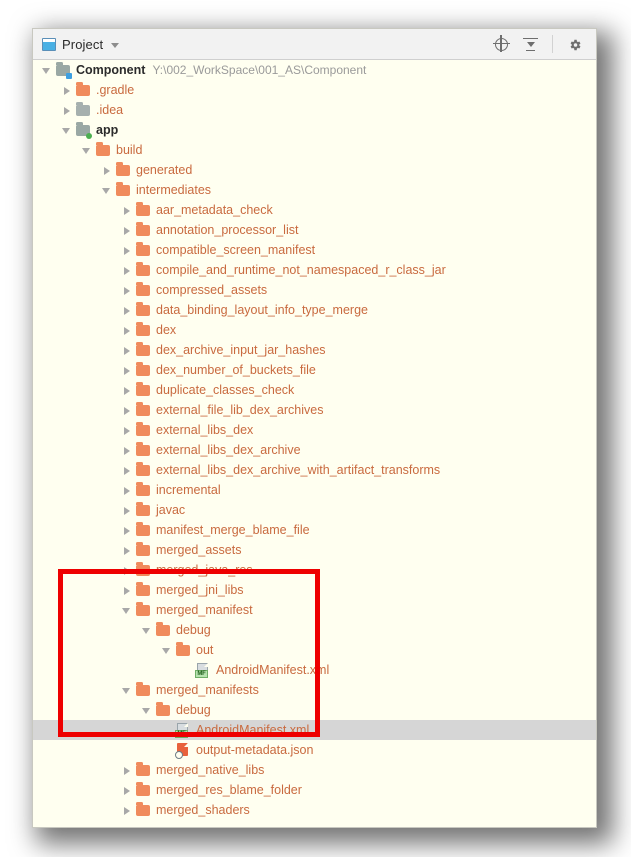 The width and height of the screenshot is (631, 857). I want to click on tree-row: generated, so click(314, 170).